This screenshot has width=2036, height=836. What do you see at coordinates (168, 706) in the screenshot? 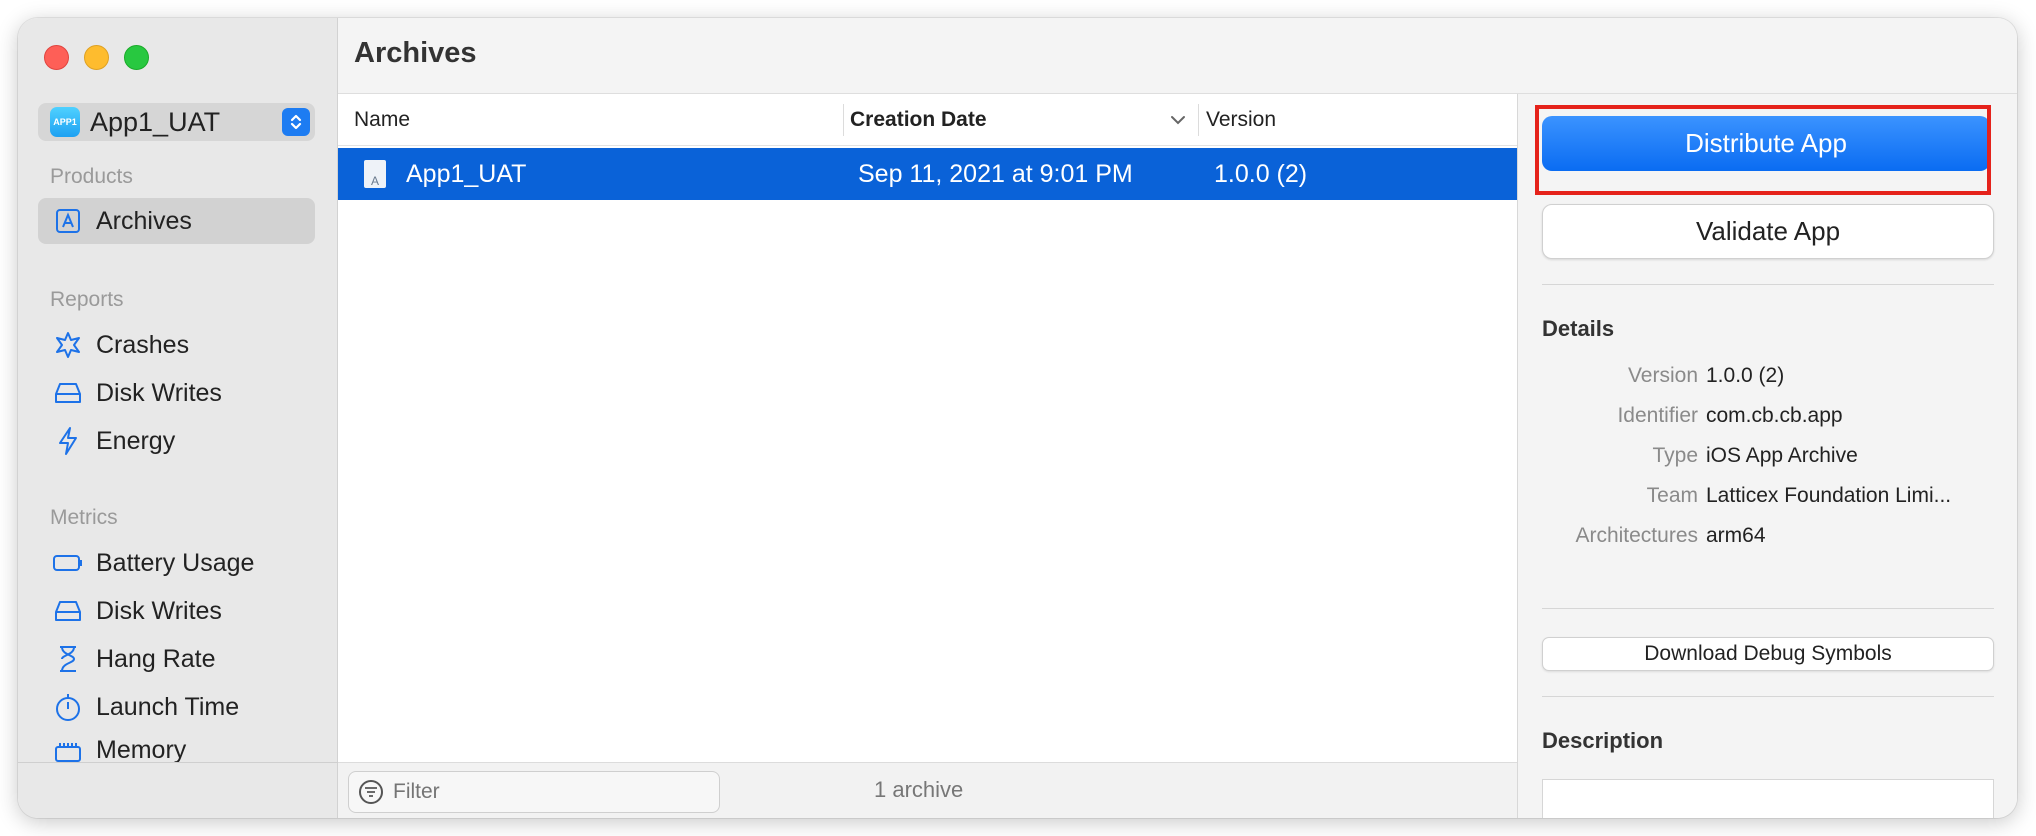
I see `sidebar-item-label: Launch Time` at bounding box center [168, 706].